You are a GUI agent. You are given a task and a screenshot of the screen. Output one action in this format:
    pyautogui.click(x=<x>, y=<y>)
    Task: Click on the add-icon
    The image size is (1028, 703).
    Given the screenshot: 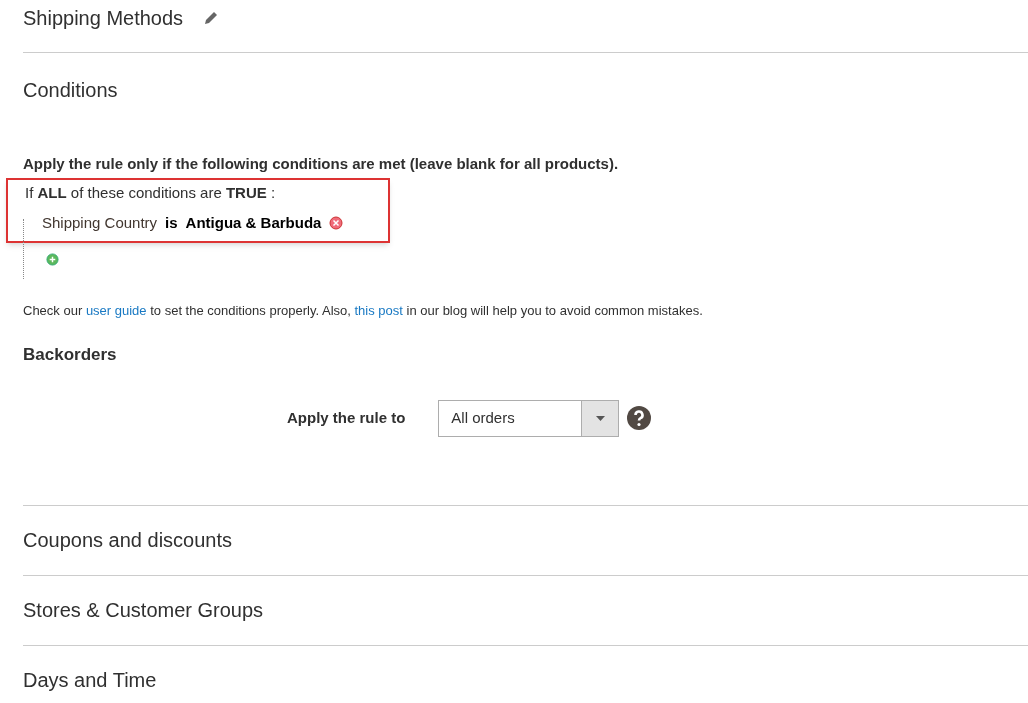 What is the action you would take?
    pyautogui.click(x=52, y=259)
    